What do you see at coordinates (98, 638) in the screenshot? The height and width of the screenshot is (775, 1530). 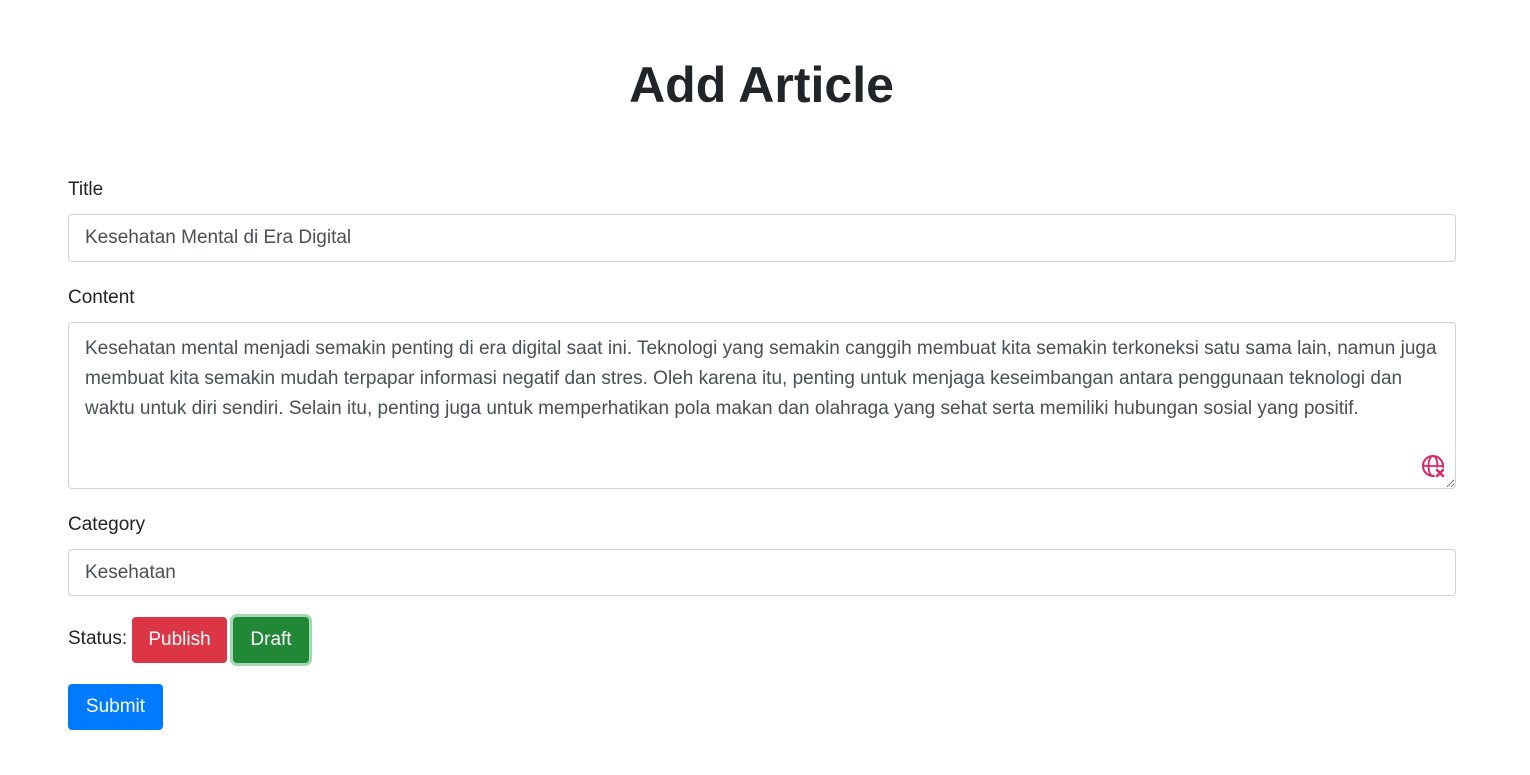 I see `status-label: Status:` at bounding box center [98, 638].